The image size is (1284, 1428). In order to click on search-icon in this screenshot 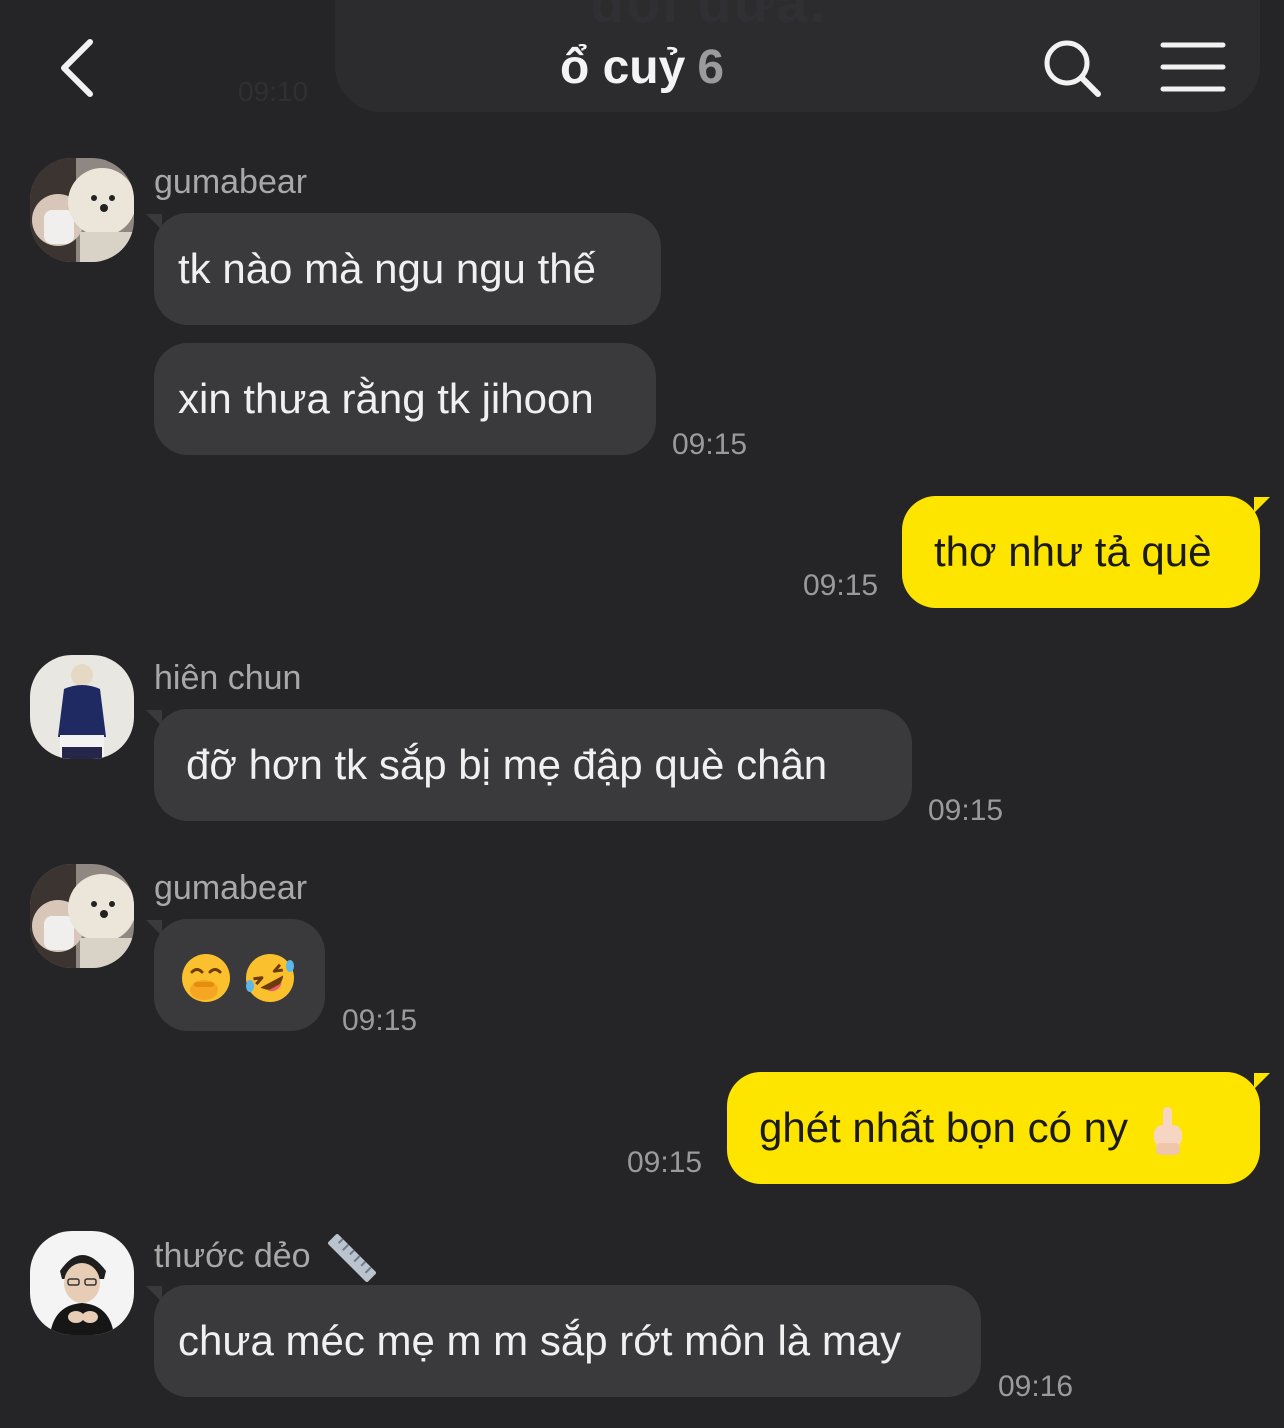, I will do `click(1072, 68)`.